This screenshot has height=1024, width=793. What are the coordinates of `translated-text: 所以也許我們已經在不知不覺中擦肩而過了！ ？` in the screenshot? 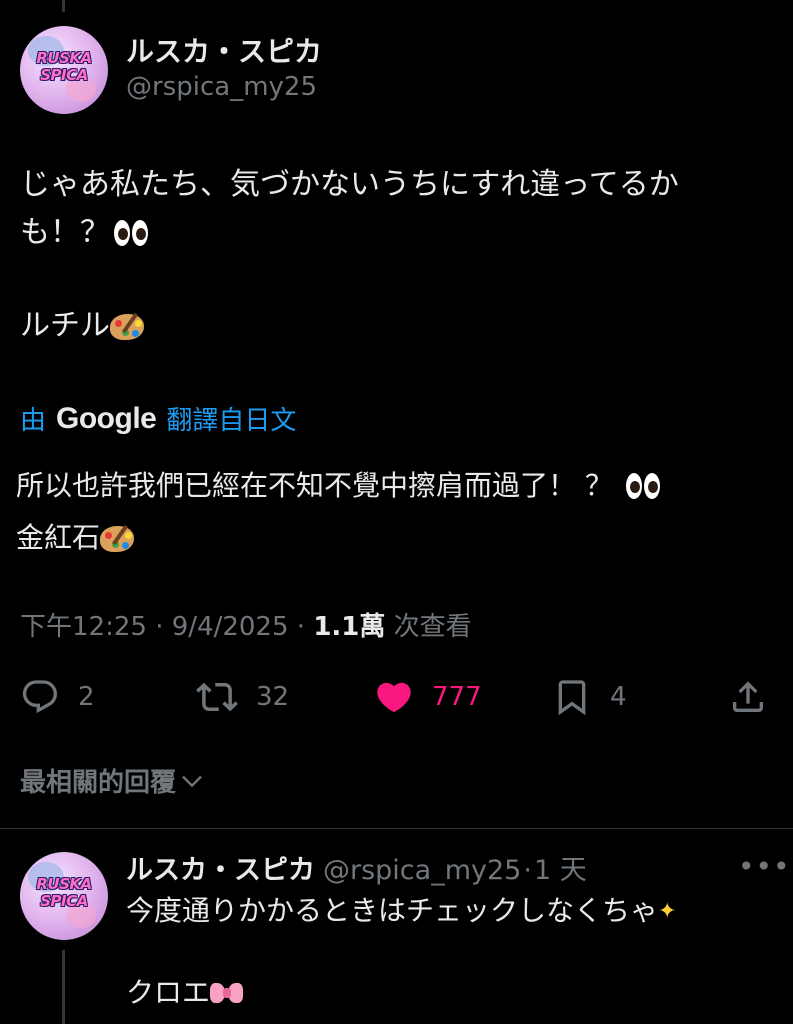 It's located at (339, 486).